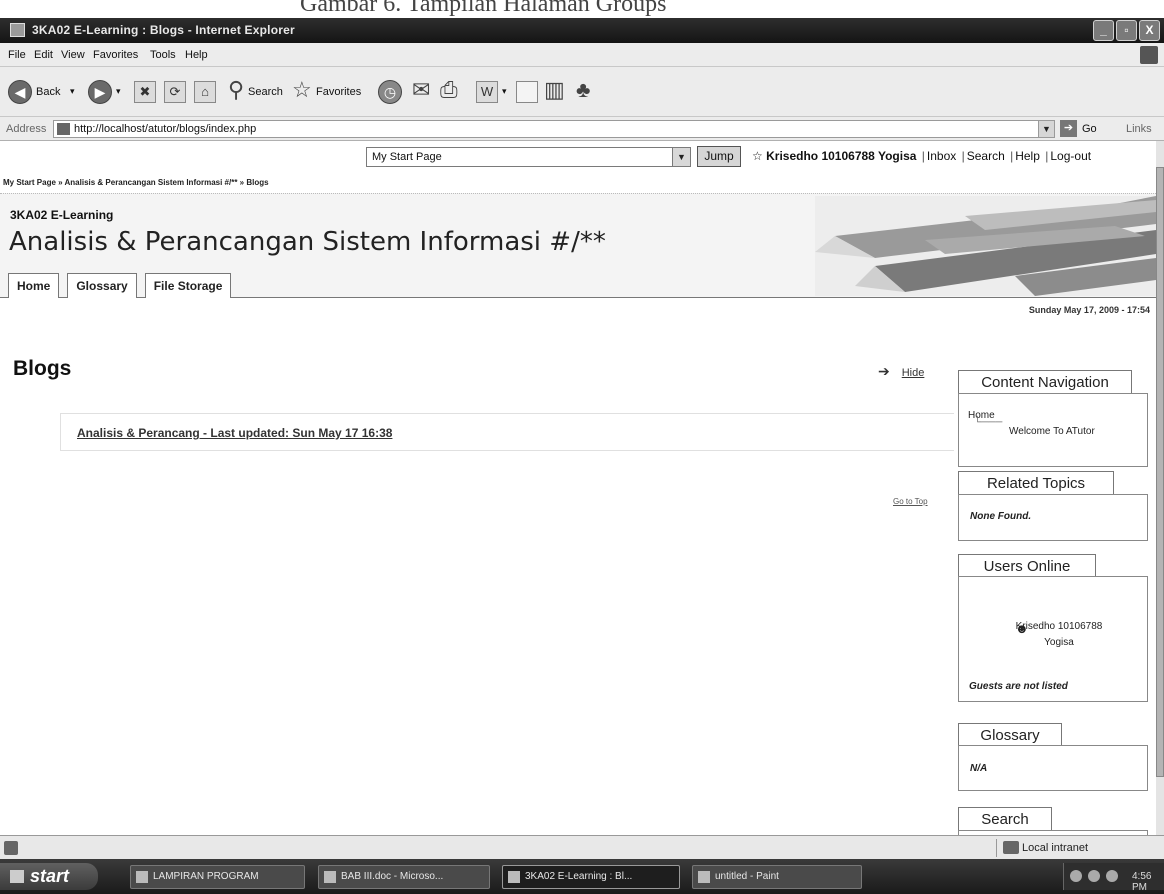 The height and width of the screenshot is (894, 1164). What do you see at coordinates (527, 92) in the screenshot?
I see `discuss-icon` at bounding box center [527, 92].